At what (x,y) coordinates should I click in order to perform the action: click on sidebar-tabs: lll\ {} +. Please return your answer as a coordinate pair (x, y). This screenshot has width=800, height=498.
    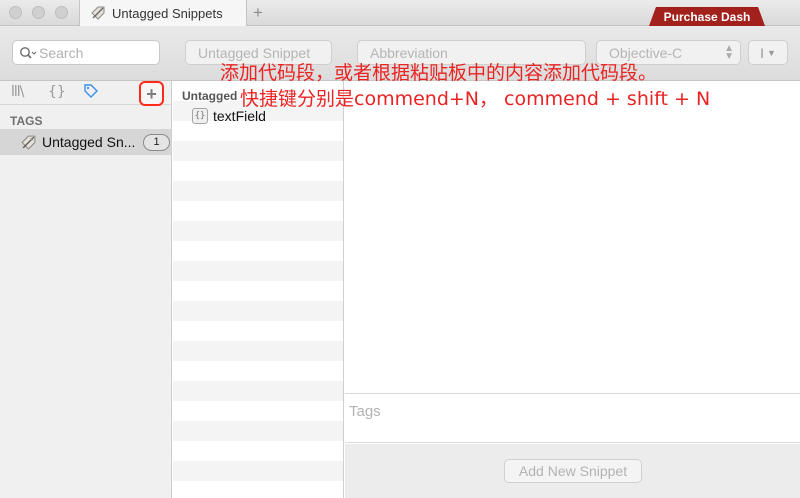
    Looking at the image, I should click on (85, 93).